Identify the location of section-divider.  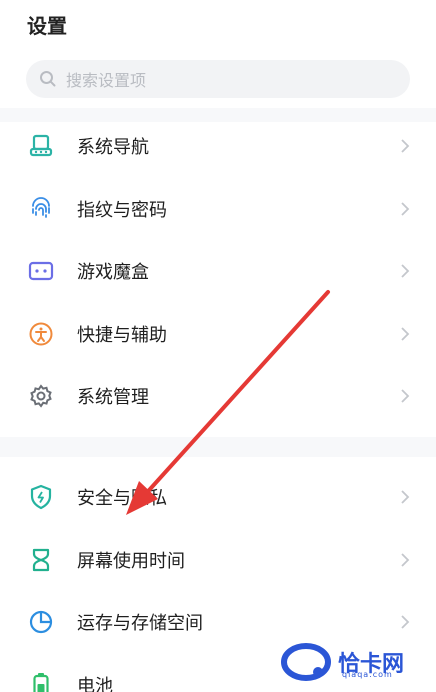
(218, 447).